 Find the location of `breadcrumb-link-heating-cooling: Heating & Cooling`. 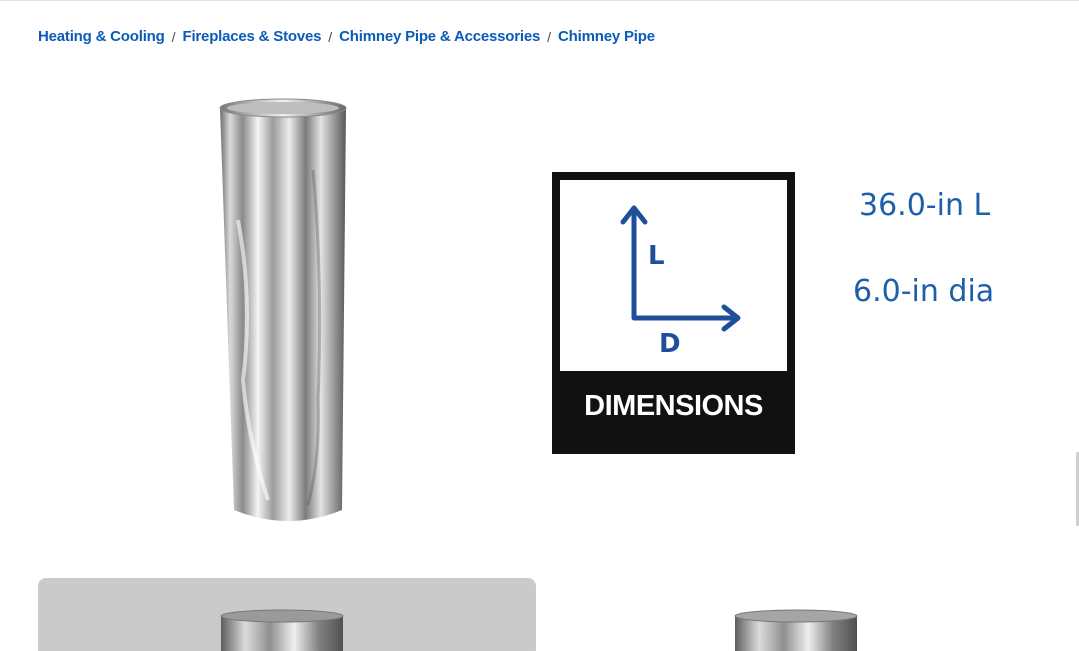

breadcrumb-link-heating-cooling: Heating & Cooling is located at coordinates (101, 36).